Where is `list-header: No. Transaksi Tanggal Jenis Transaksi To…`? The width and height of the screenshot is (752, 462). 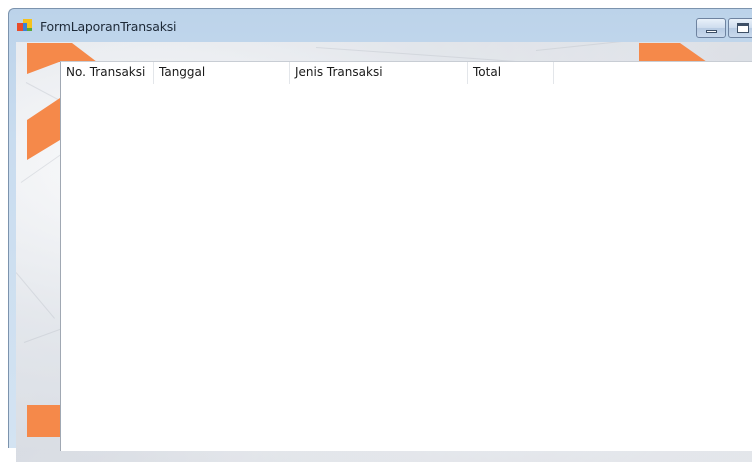 list-header: No. Transaksi Tanggal Jenis Transaksi To… is located at coordinates (307, 73).